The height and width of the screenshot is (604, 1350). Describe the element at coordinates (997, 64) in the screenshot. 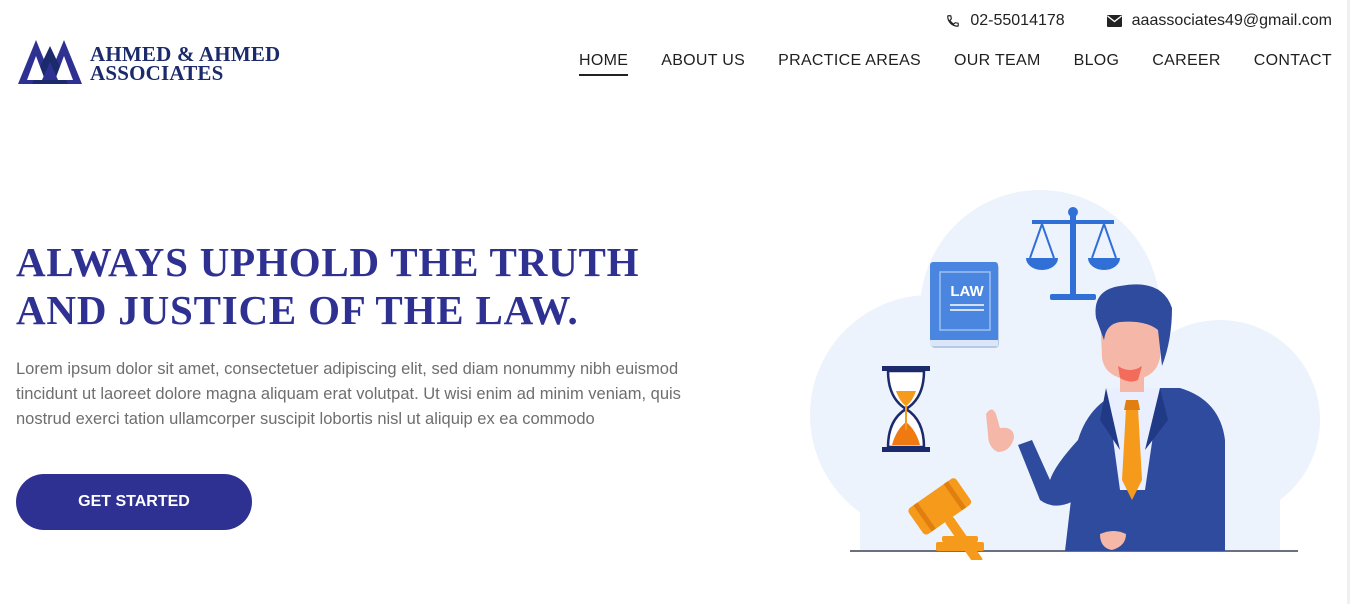

I see `nav-our-team: OUR TEAM` at that location.